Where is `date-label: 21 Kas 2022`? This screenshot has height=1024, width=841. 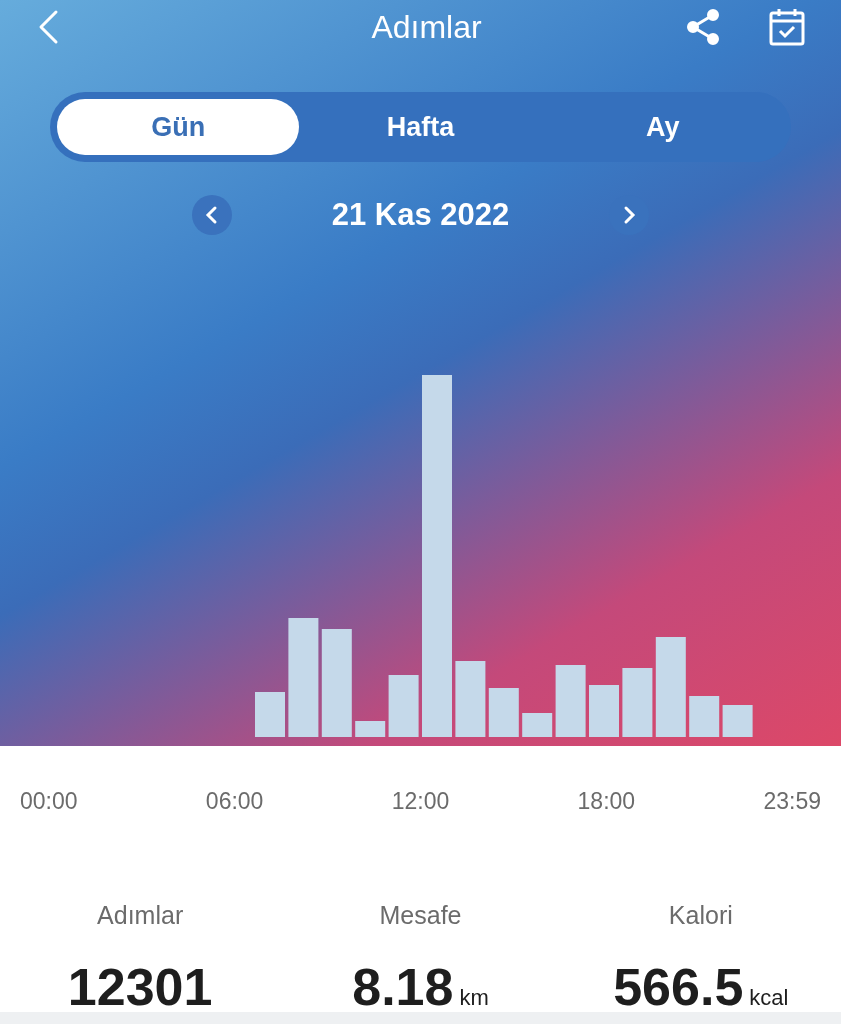 date-label: 21 Kas 2022 is located at coordinates (420, 215).